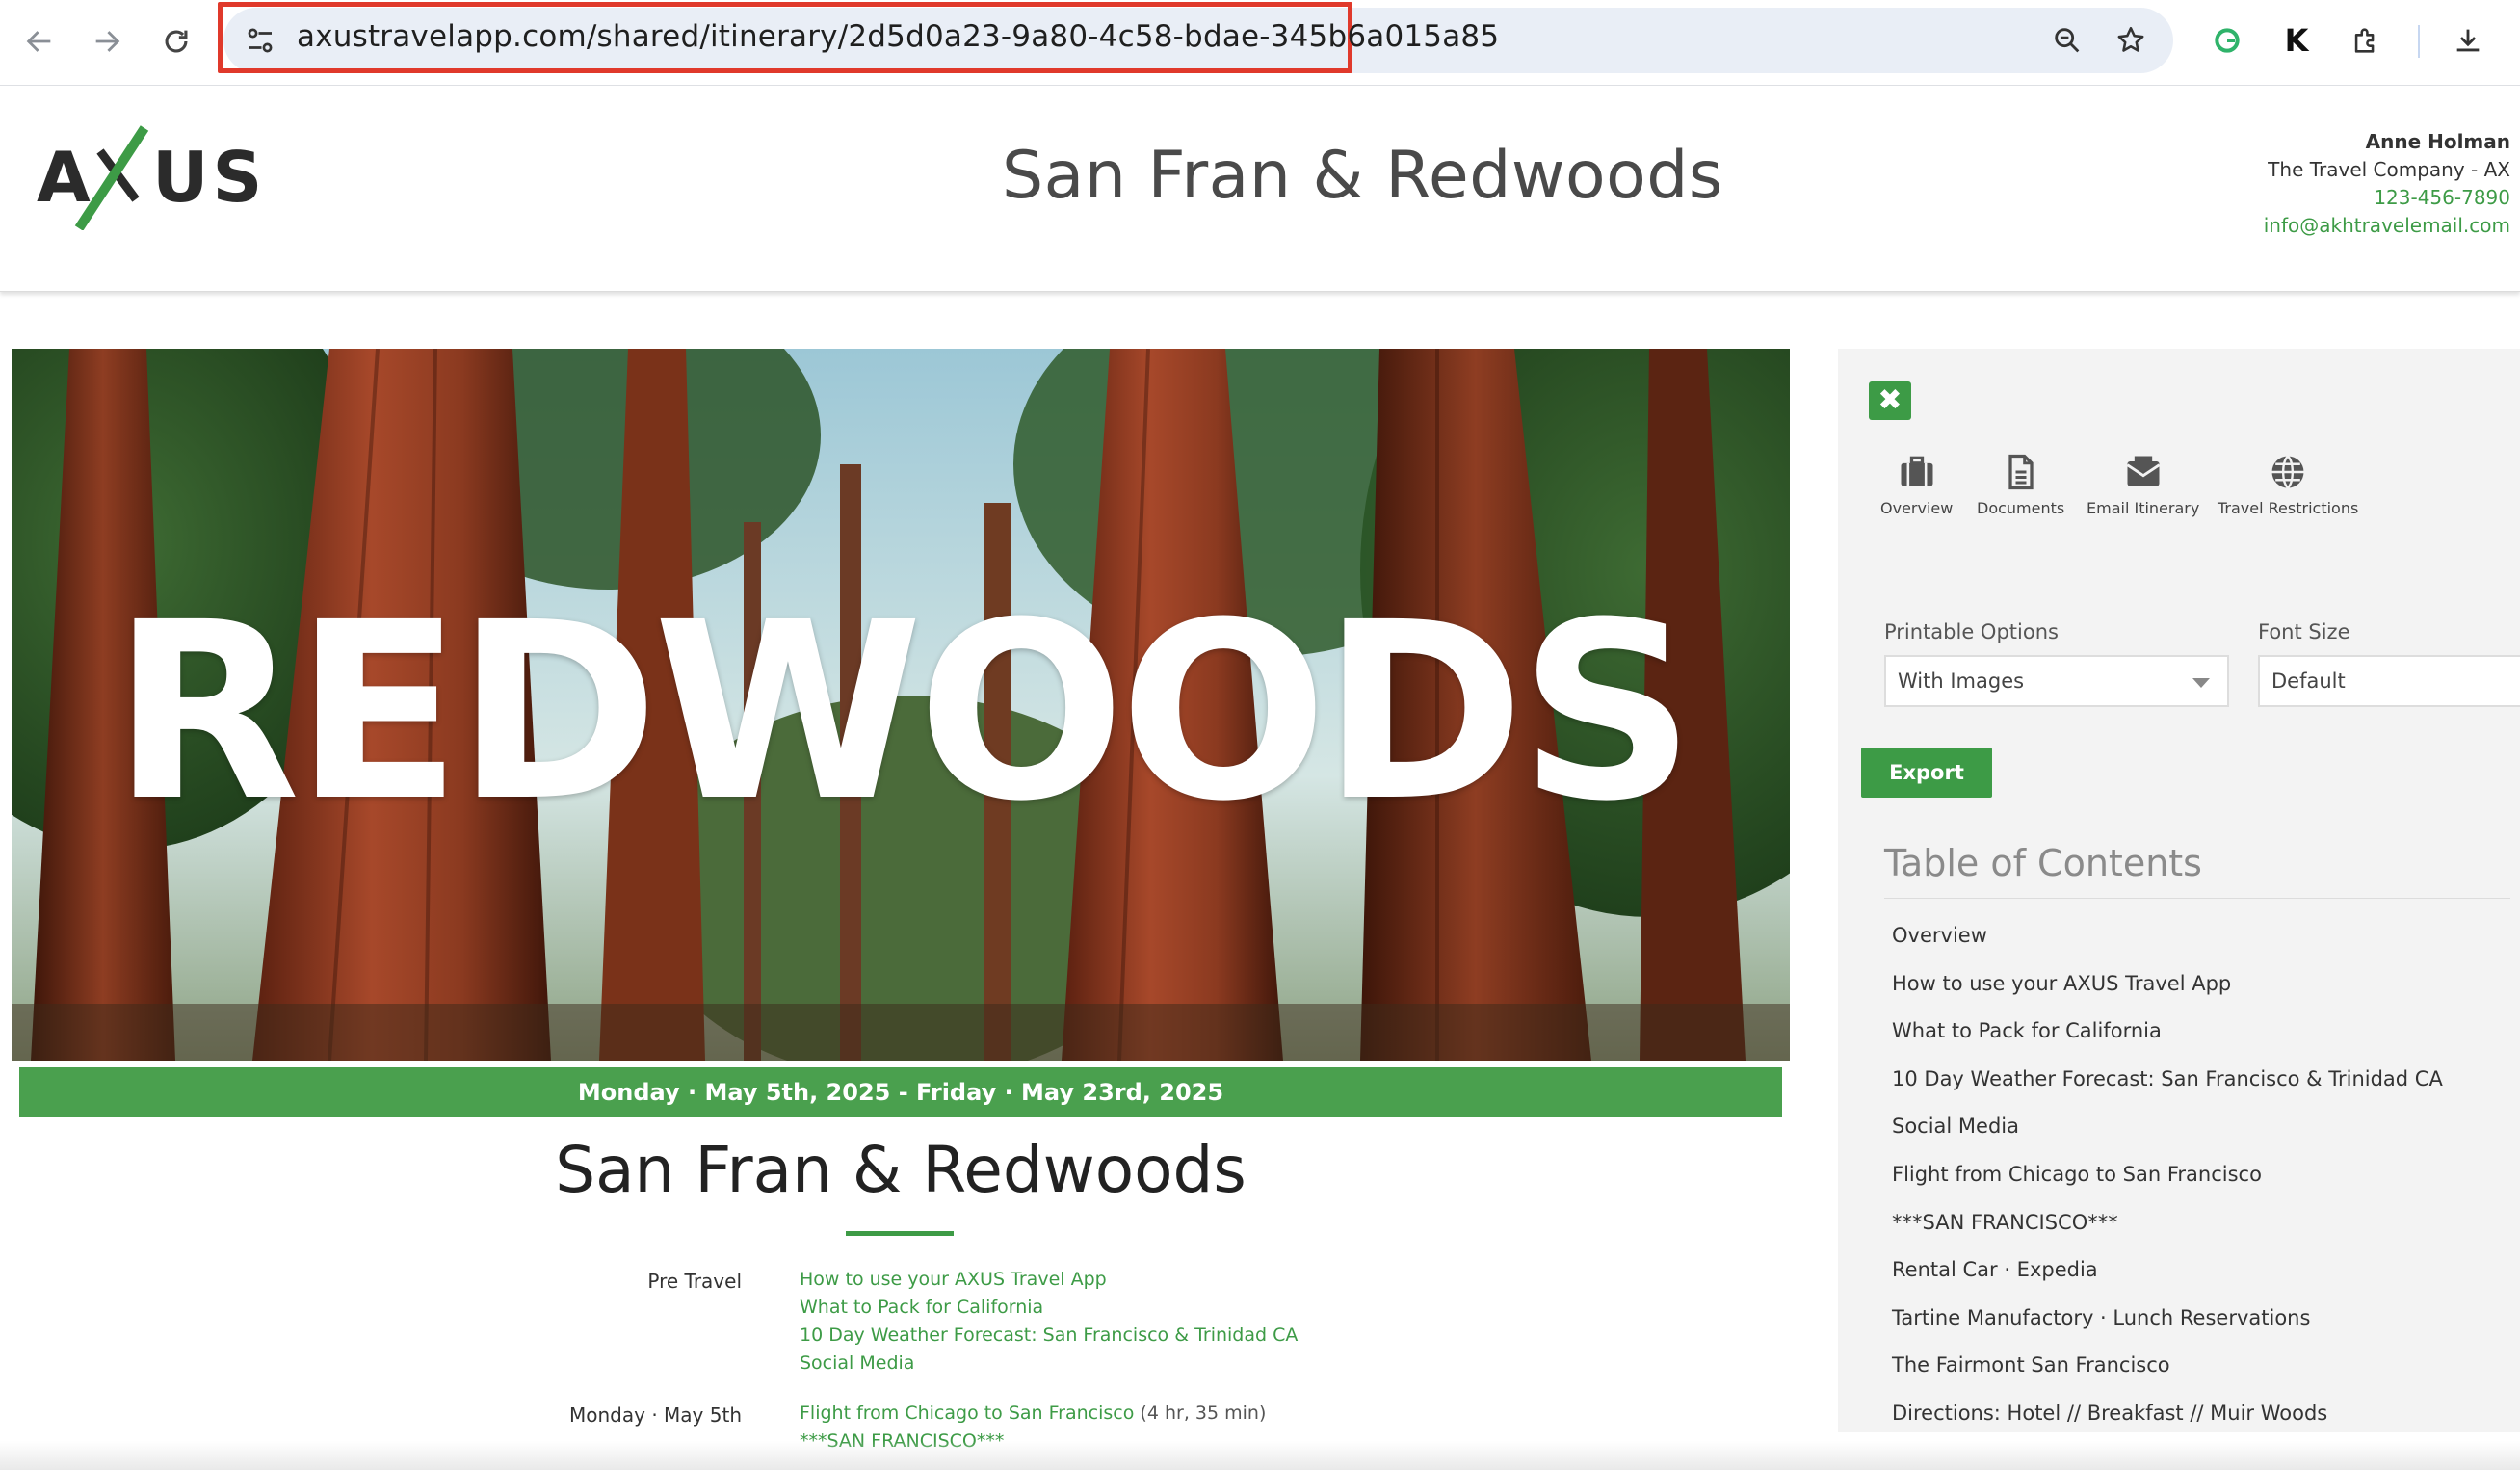  I want to click on hero-overlay-text: REDWOODS, so click(903, 712).